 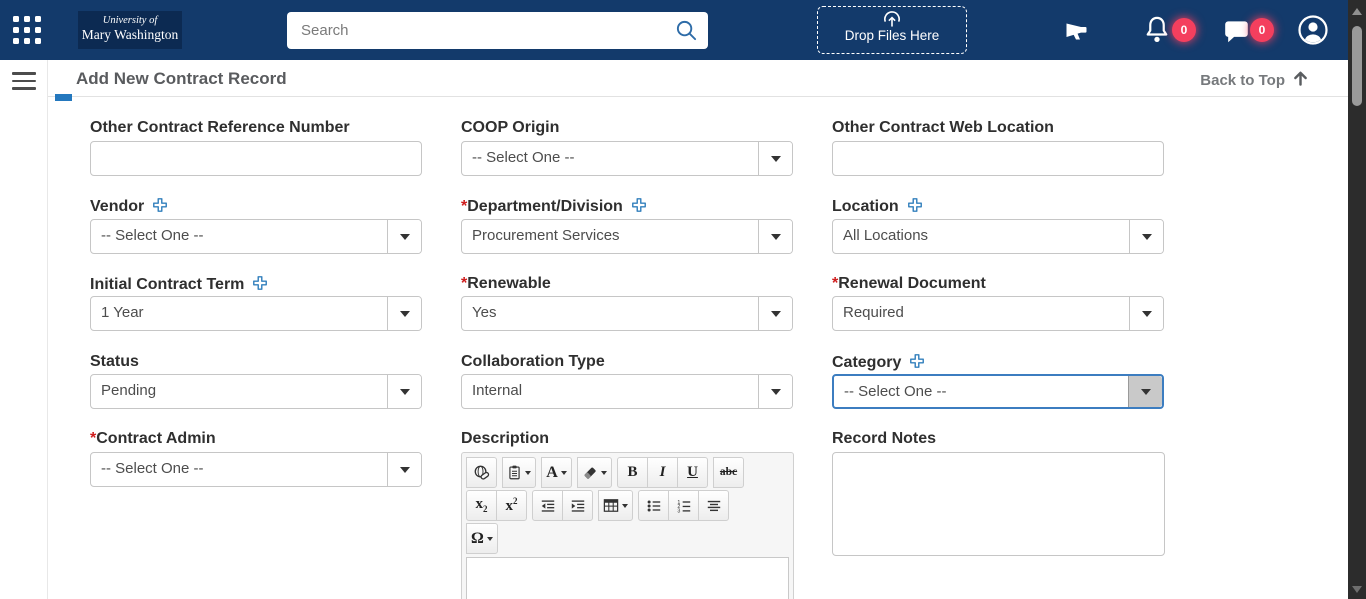 I want to click on label-renewal-document: *Renewal Document, so click(x=909, y=283).